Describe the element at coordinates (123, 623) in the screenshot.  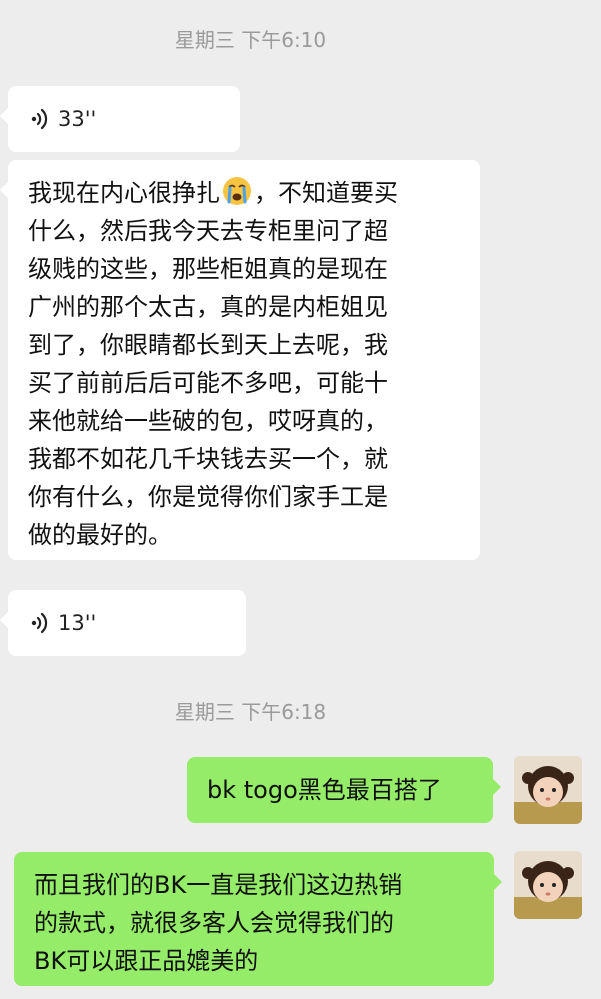
I see `voice-message: 13''` at that location.